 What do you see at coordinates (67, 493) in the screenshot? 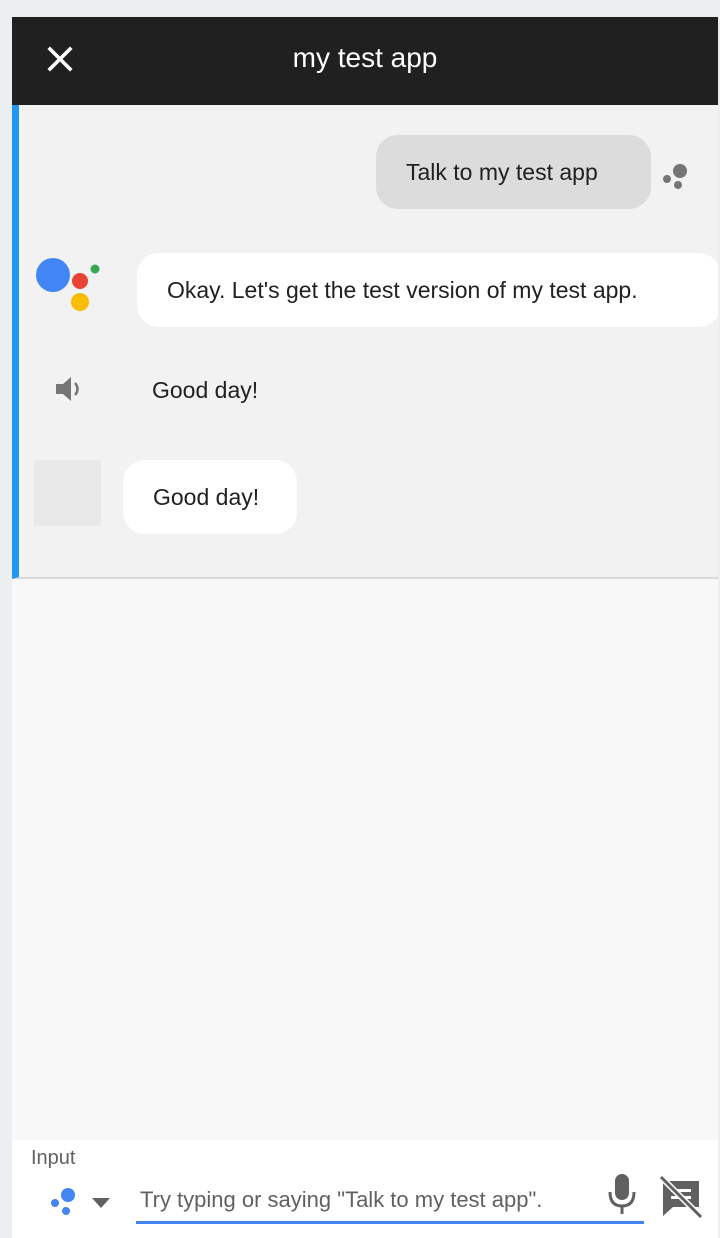
I see `app-avatar-placeholder` at bounding box center [67, 493].